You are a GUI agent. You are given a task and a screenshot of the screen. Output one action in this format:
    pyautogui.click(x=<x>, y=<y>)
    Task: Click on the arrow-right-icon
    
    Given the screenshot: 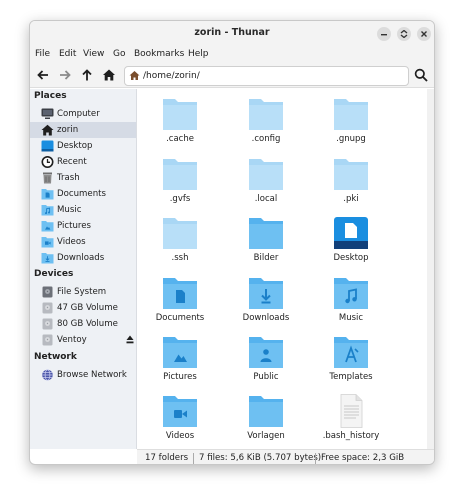 What is the action you would take?
    pyautogui.click(x=65, y=75)
    